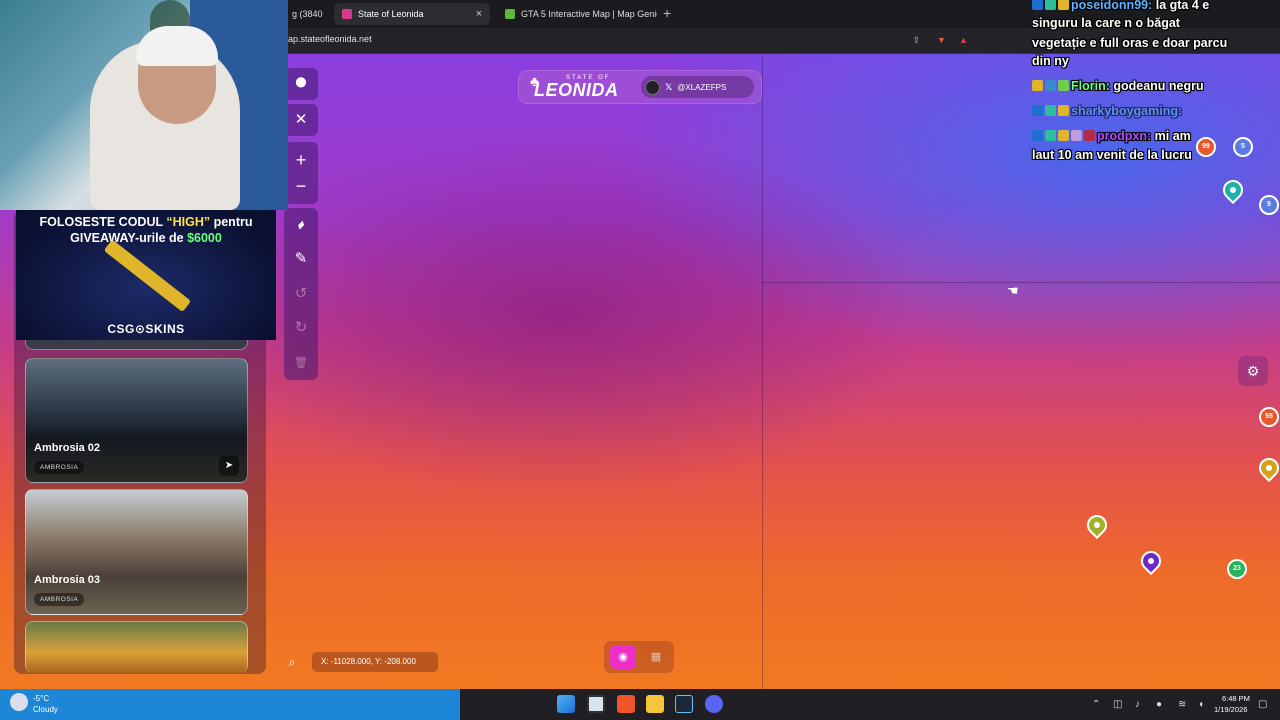 This screenshot has height=720, width=1280. I want to click on tab-state-of-leonida: State of Leonida ×, so click(412, 14).